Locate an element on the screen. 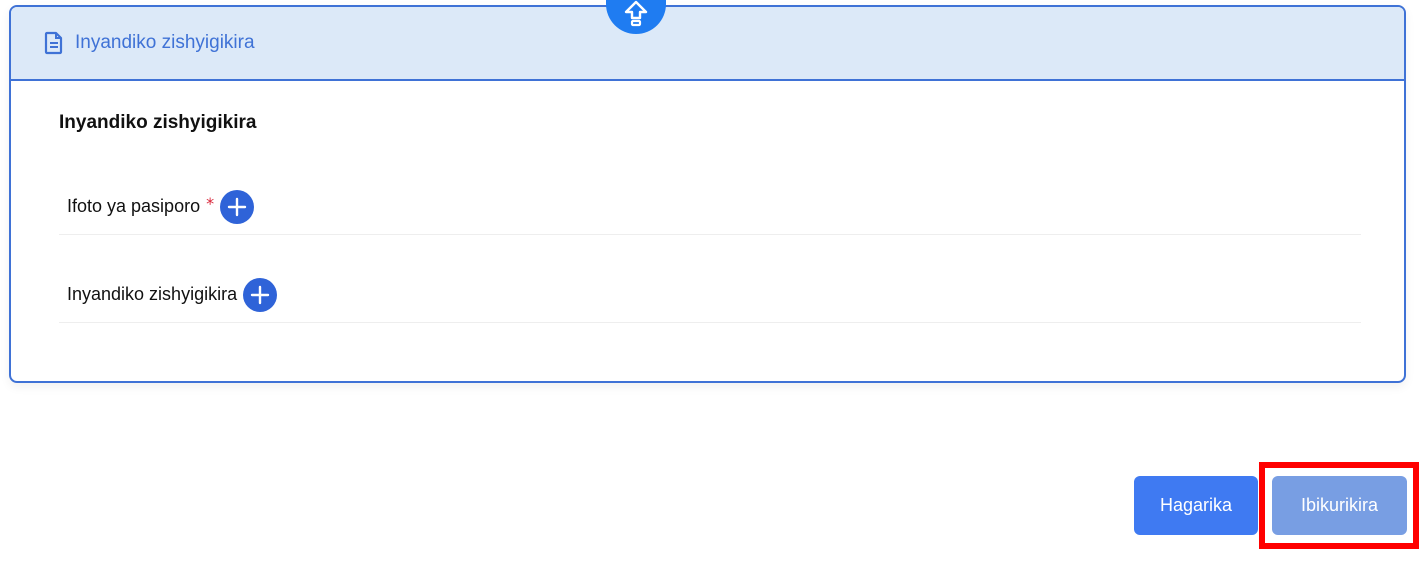  cancel-button: Hagarika is located at coordinates (1196, 505).